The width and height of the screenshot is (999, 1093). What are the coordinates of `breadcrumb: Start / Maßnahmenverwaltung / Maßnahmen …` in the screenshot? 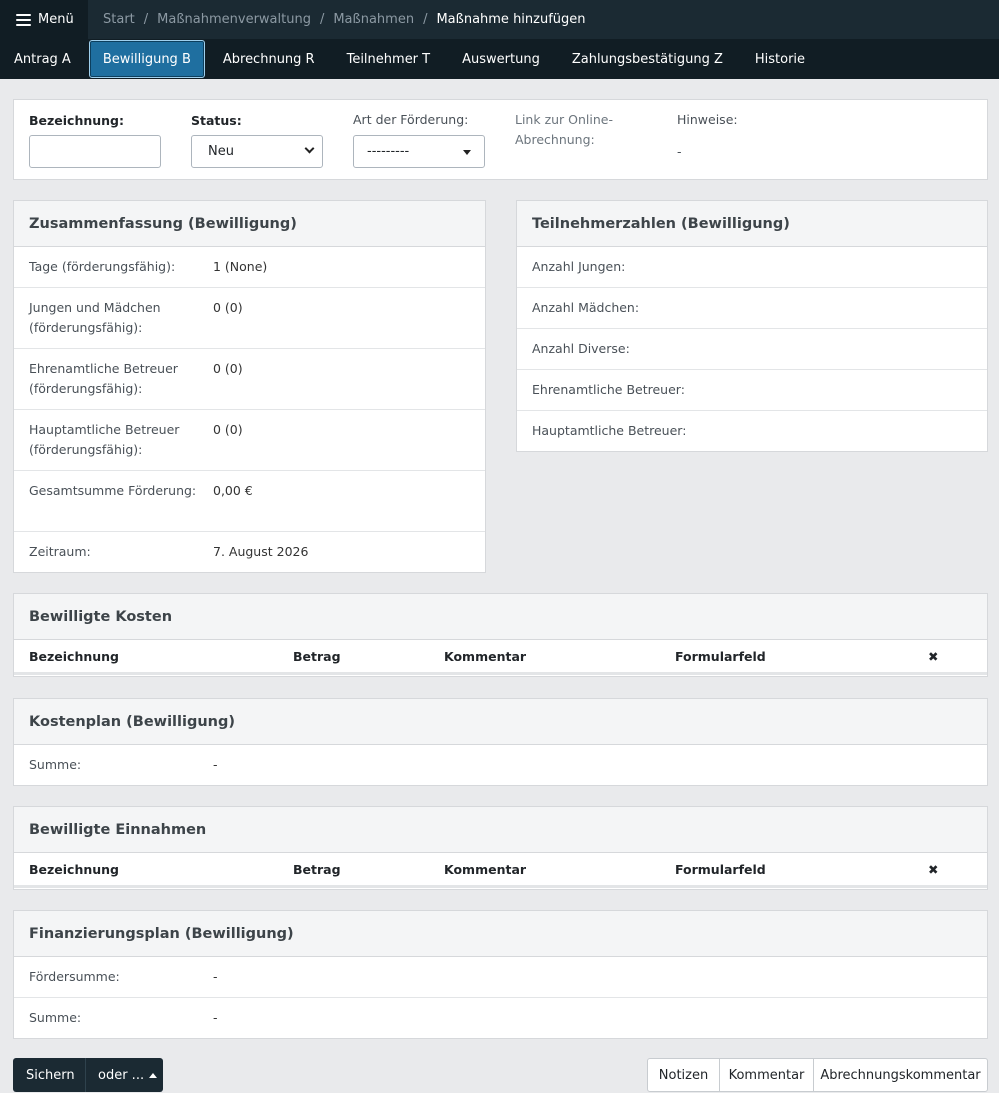 It's located at (337, 19).